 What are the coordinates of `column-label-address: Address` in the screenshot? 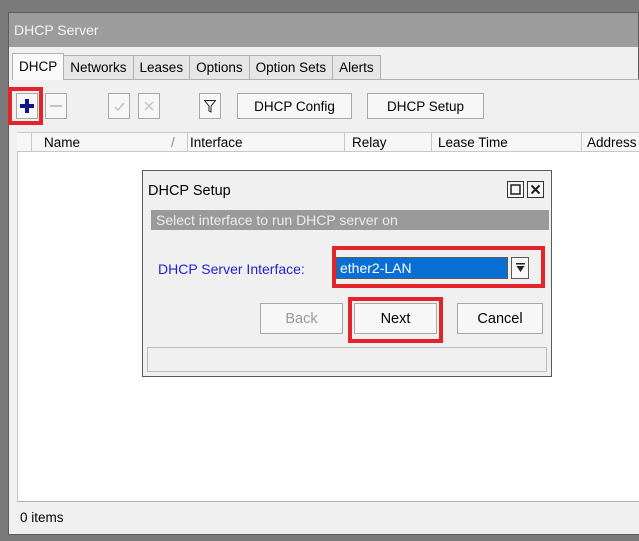 It's located at (612, 142).